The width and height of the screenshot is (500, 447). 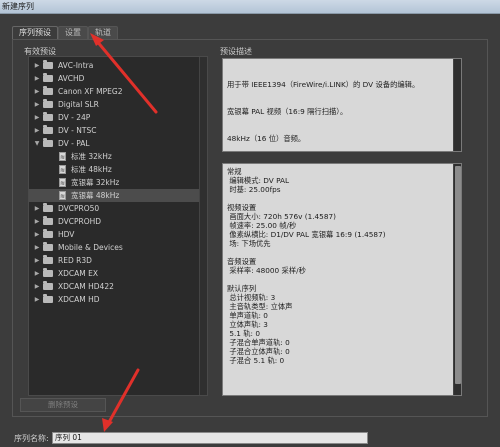 I want to click on sequence-name-input: 序列 01, so click(x=210, y=438).